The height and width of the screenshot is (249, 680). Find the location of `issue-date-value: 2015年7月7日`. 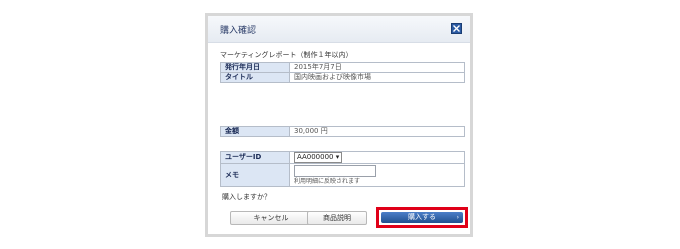

issue-date-value: 2015年7月7日 is located at coordinates (377, 67).